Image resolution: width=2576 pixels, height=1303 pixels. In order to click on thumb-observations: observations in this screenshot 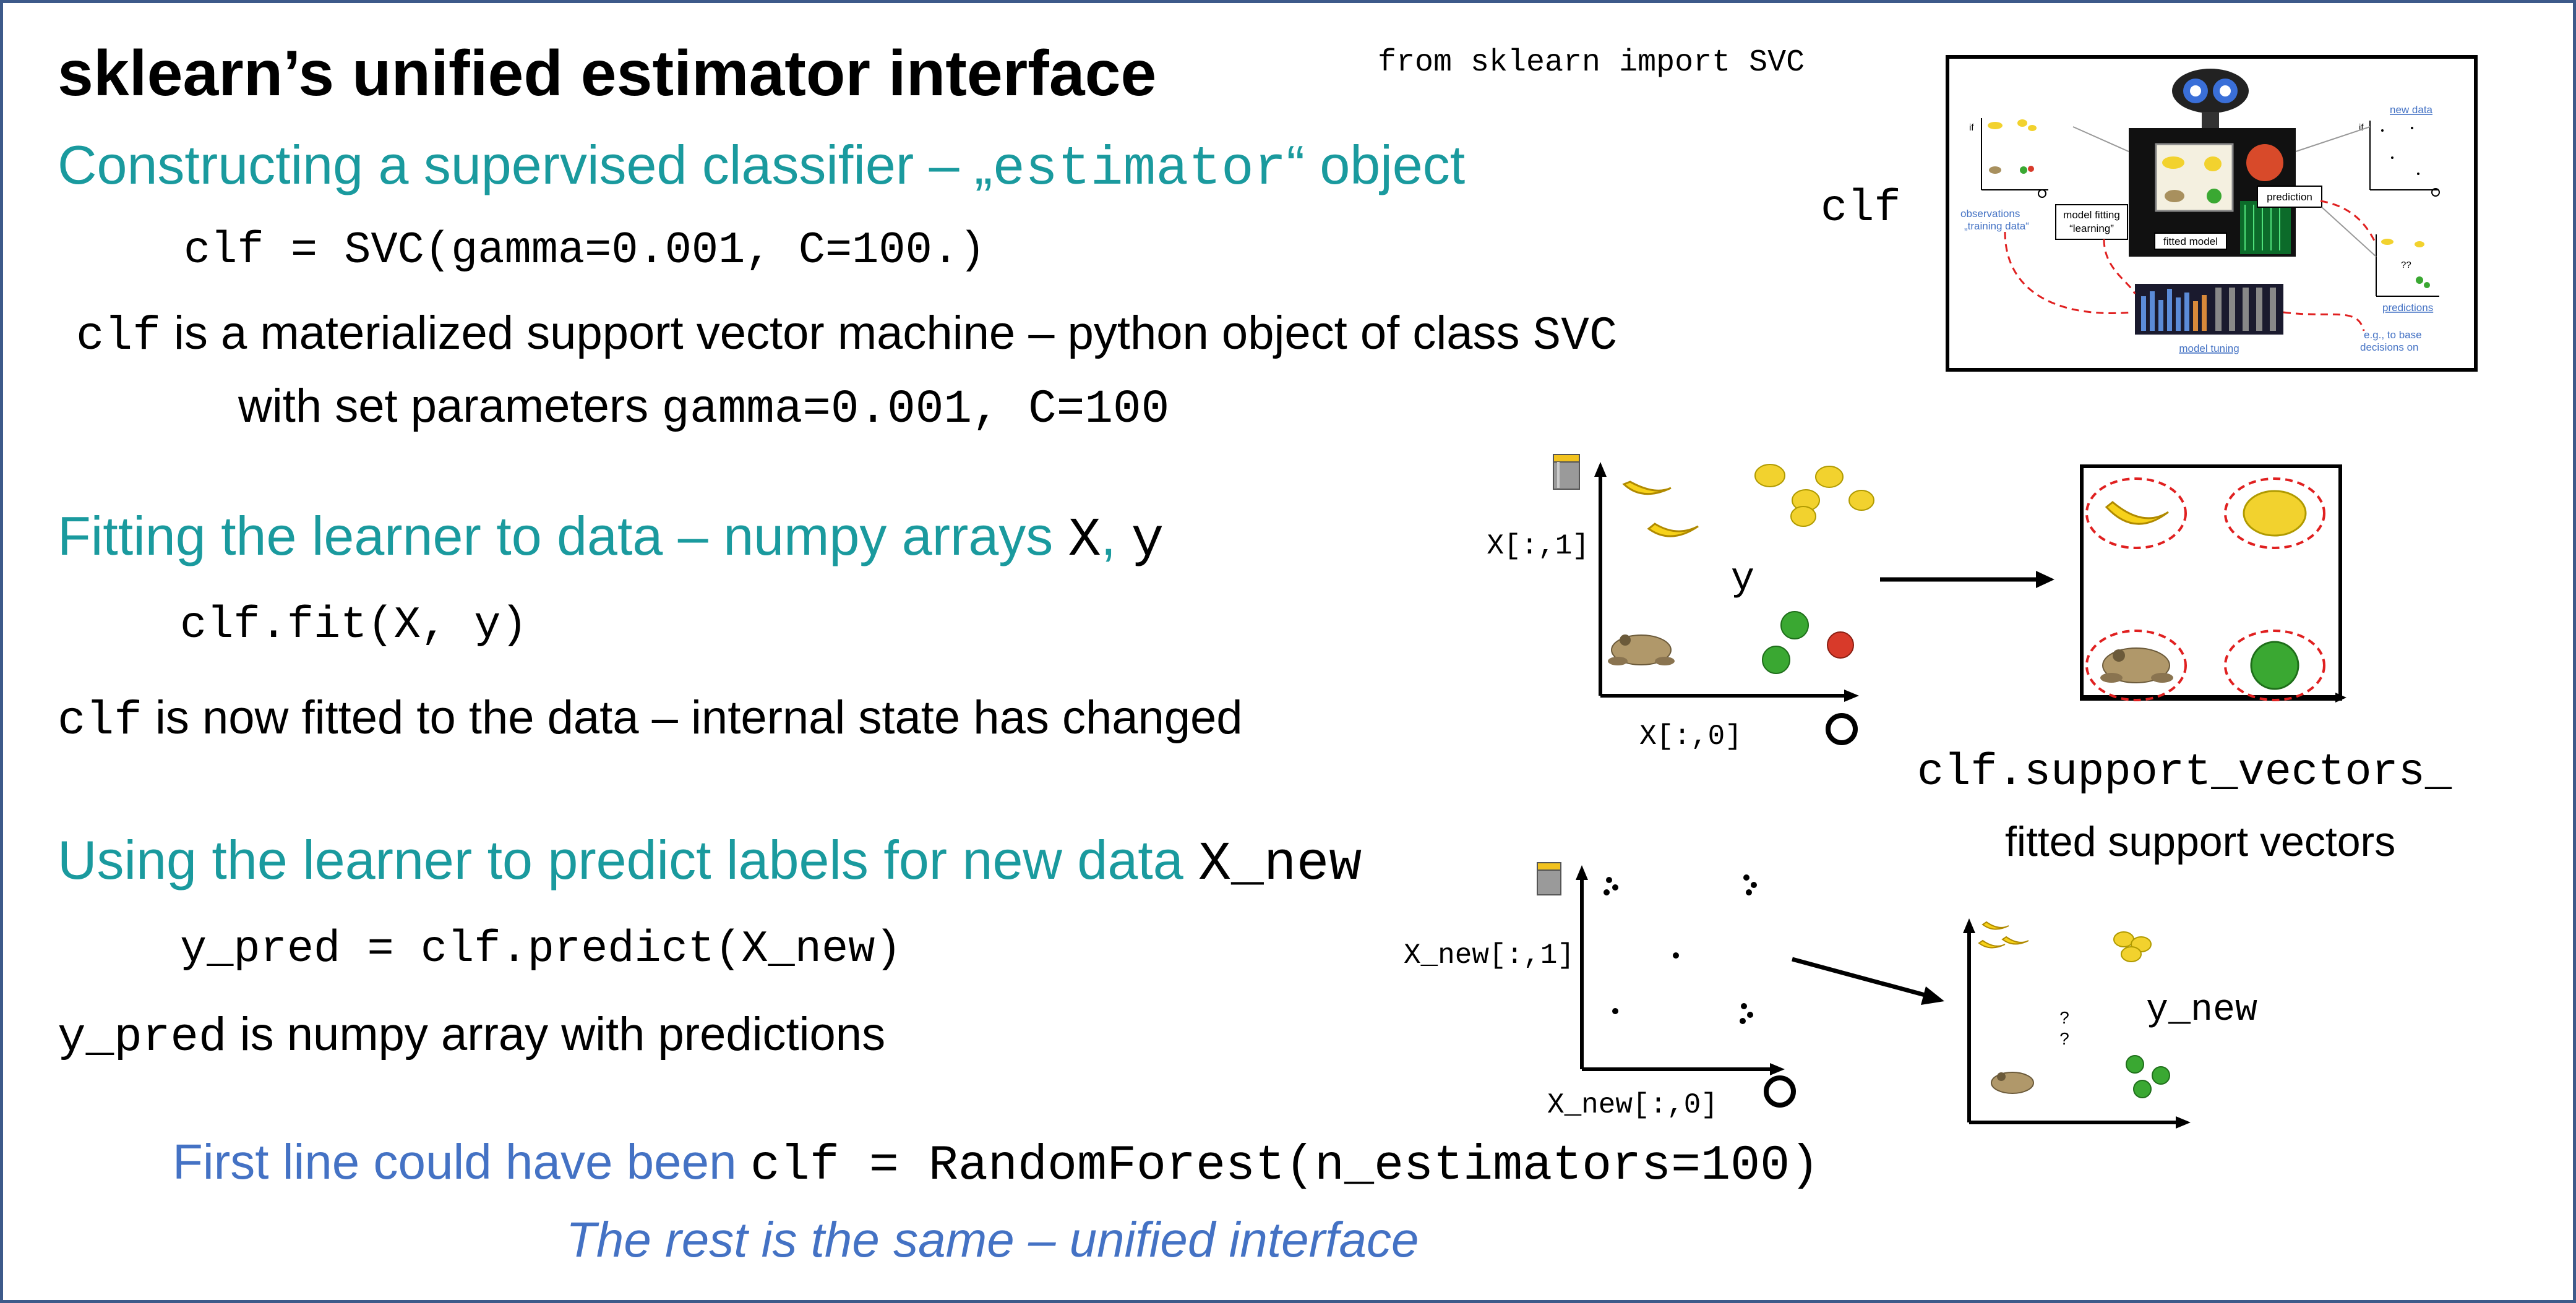, I will do `click(1990, 214)`.